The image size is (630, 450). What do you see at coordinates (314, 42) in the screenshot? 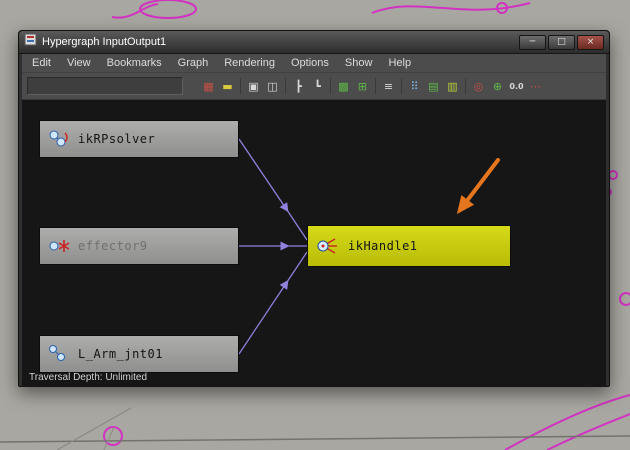
I see `titlebar: Hypergraph InputOutput1 ─ □ ×` at bounding box center [314, 42].